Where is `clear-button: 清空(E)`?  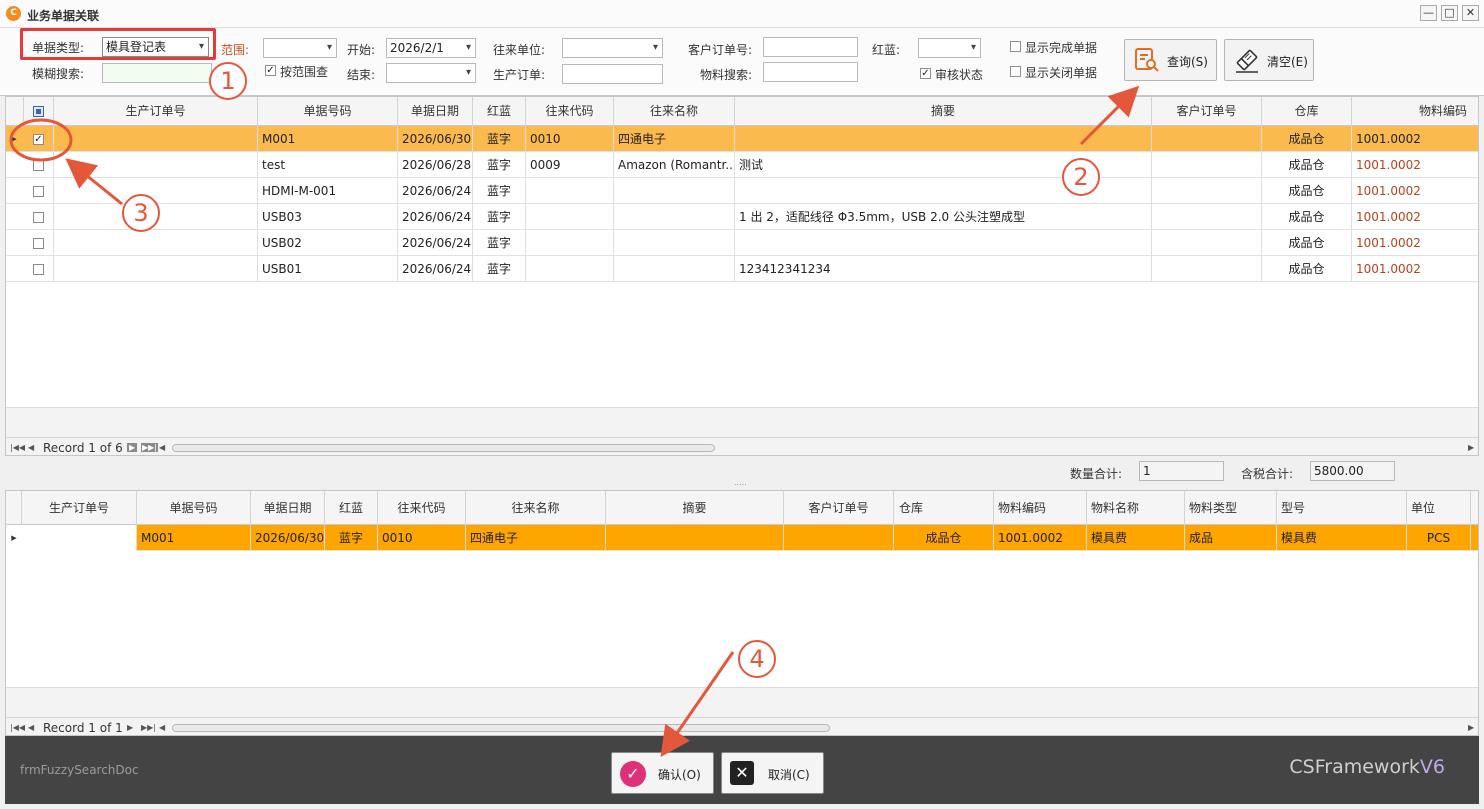 clear-button: 清空(E) is located at coordinates (1269, 60).